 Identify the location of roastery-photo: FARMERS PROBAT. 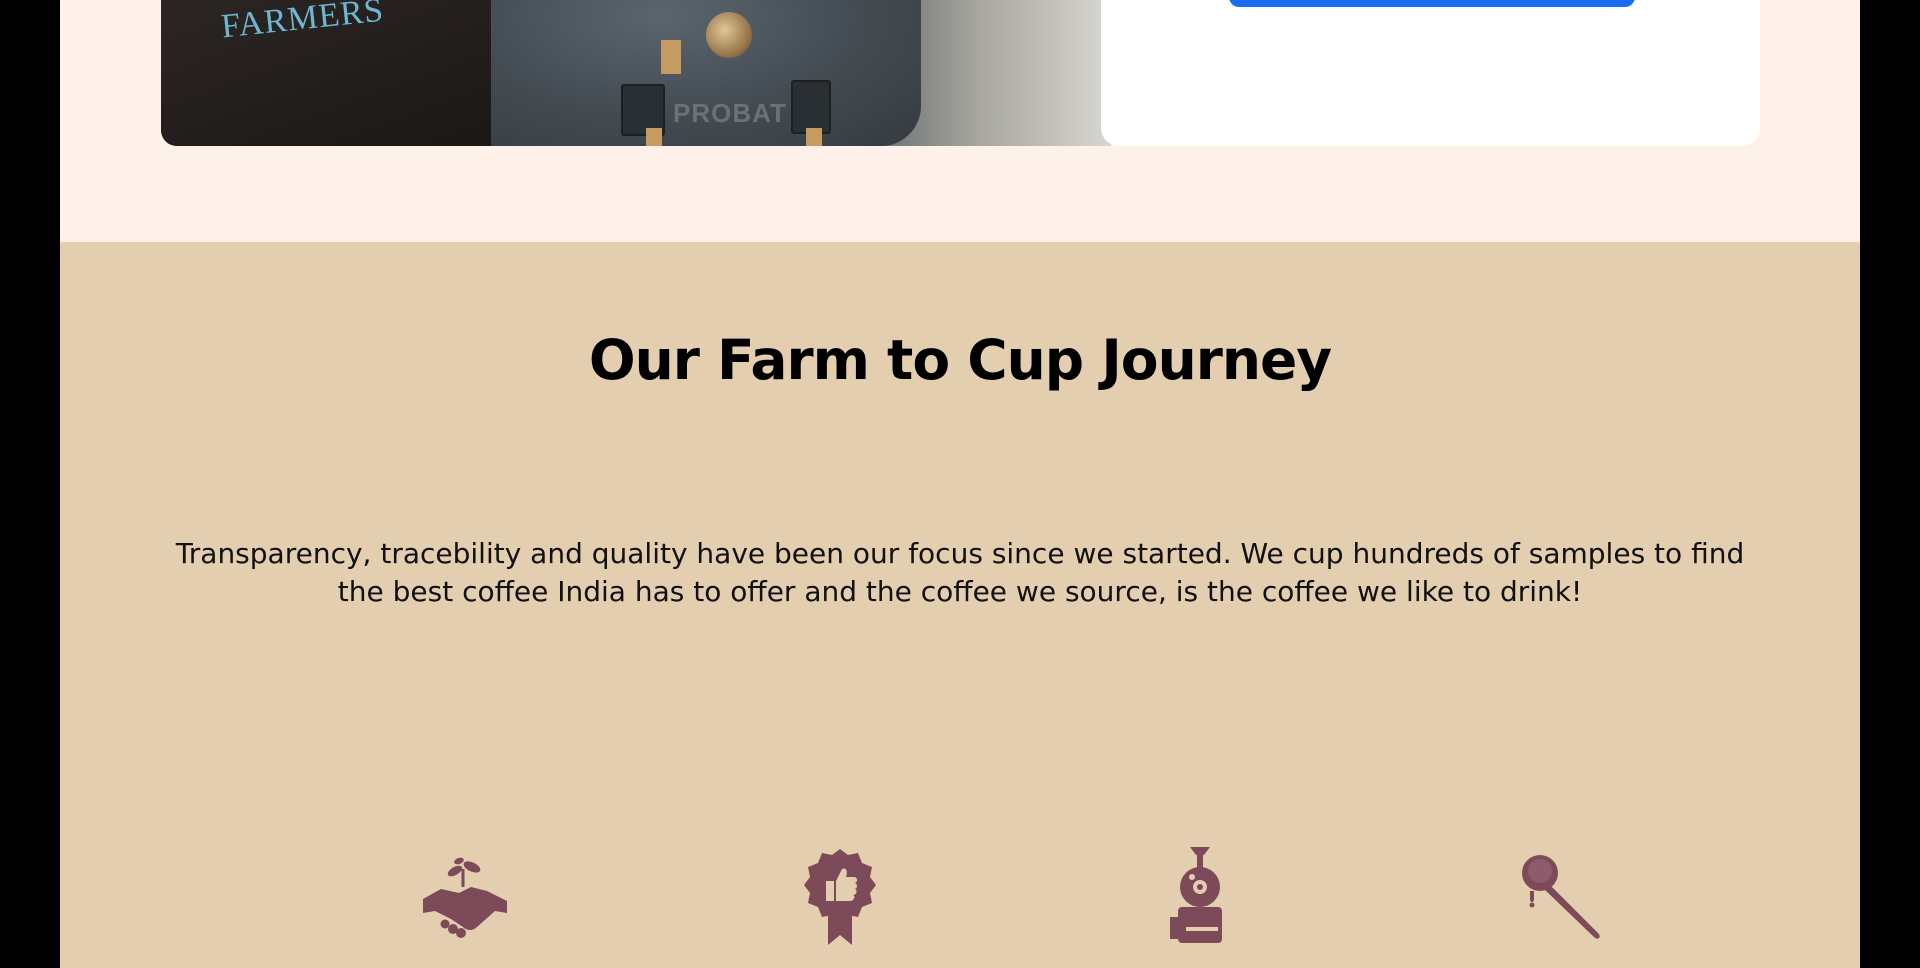
(636, 73).